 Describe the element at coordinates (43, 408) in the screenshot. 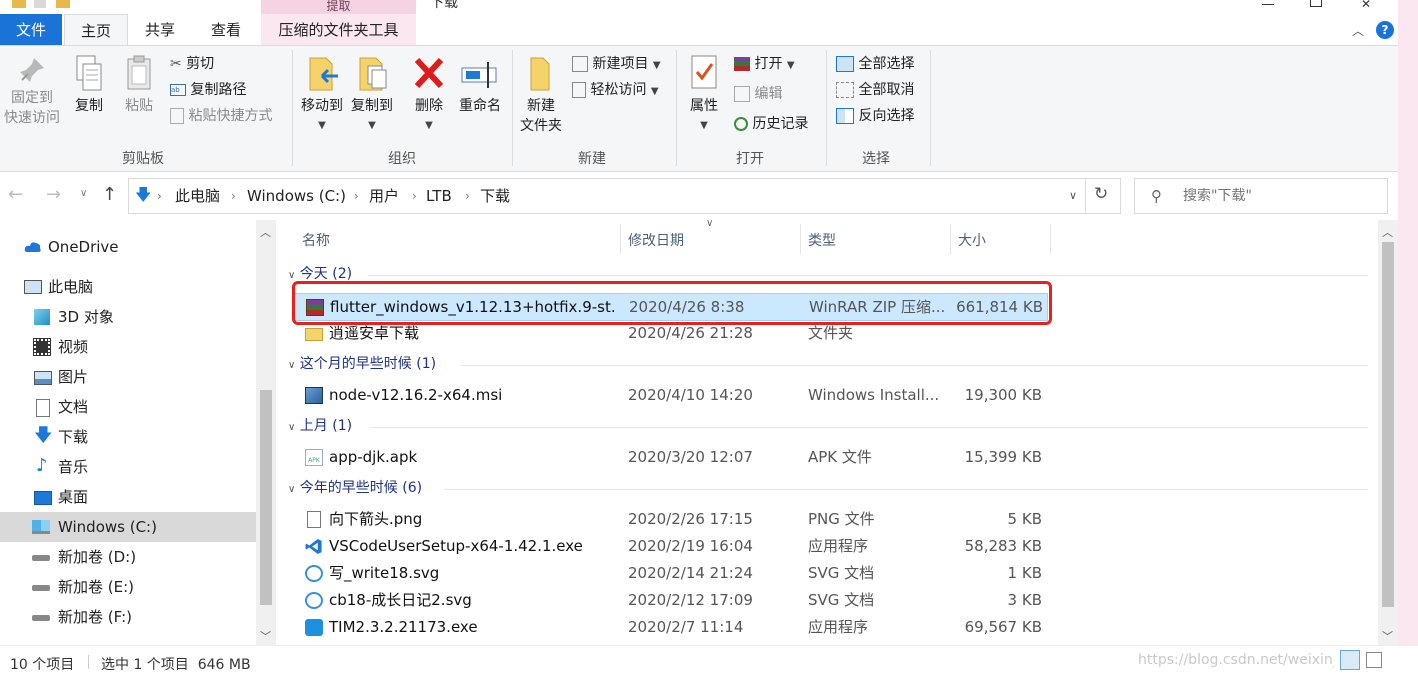

I see `document-icon` at that location.